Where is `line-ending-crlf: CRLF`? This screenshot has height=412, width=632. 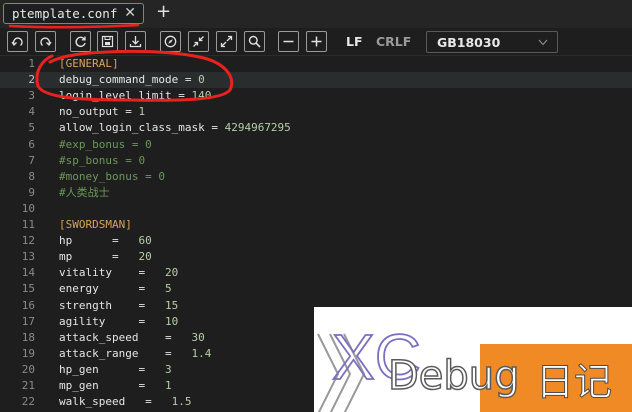 line-ending-crlf: CRLF is located at coordinates (393, 41).